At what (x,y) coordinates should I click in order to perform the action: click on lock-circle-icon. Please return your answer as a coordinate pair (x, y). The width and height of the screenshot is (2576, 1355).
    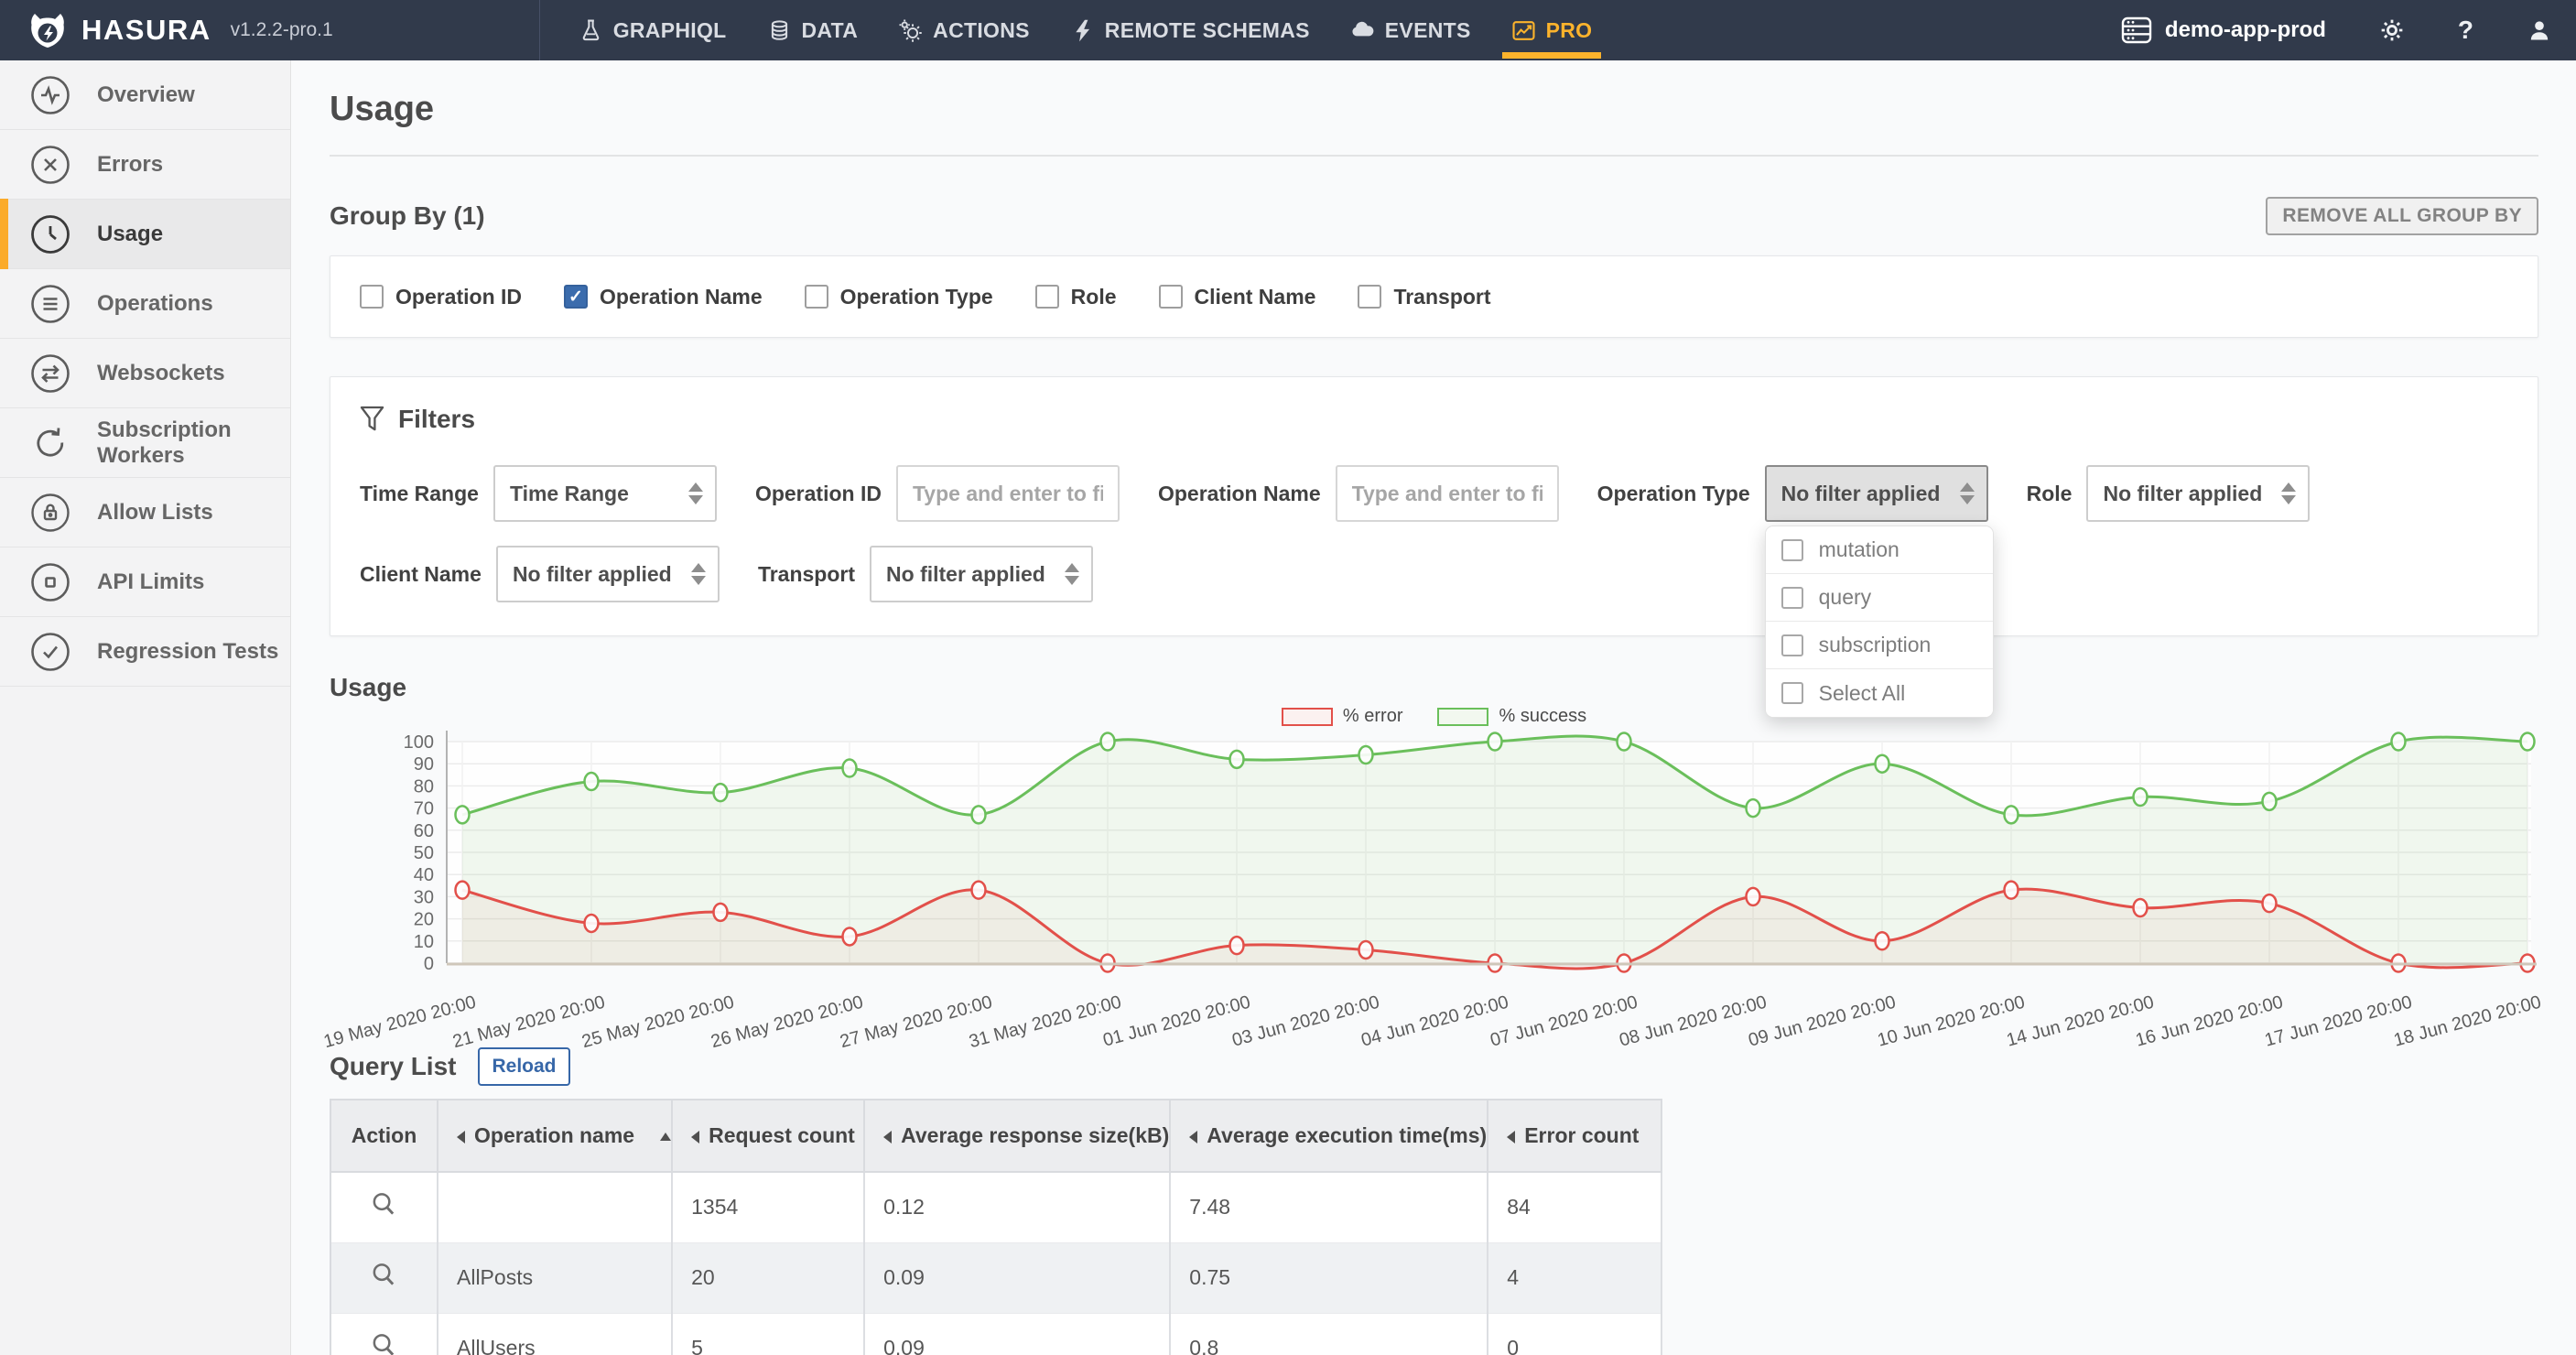
    Looking at the image, I should click on (51, 513).